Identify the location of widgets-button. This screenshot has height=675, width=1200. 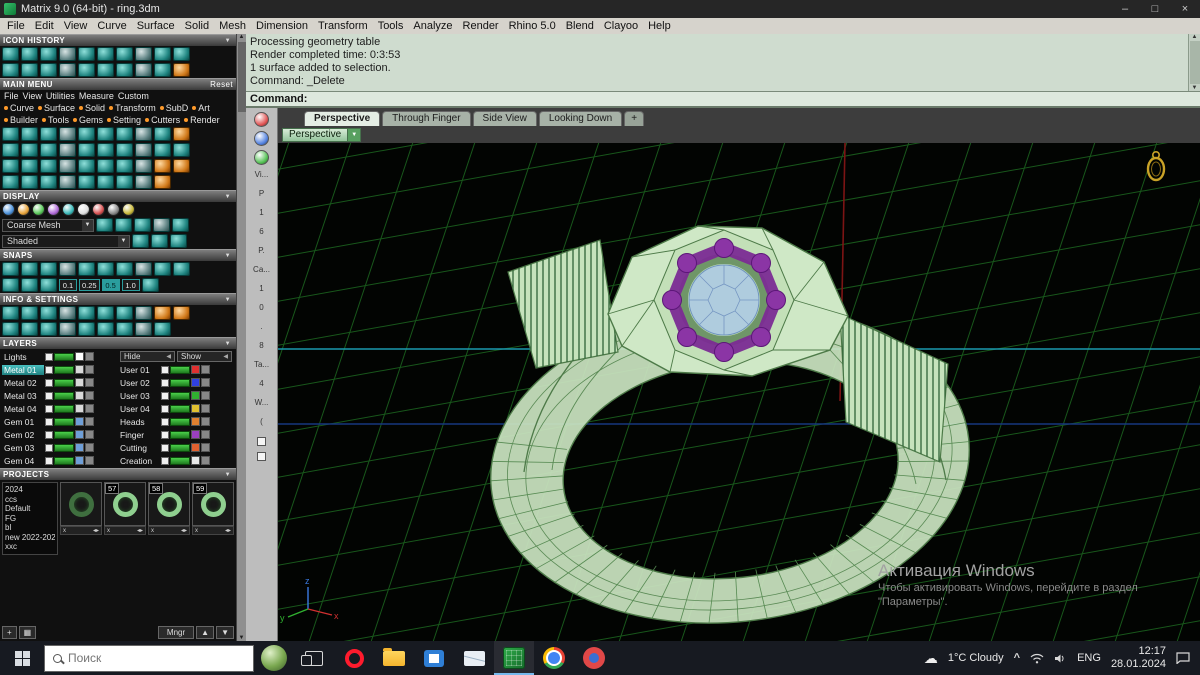
(274, 658).